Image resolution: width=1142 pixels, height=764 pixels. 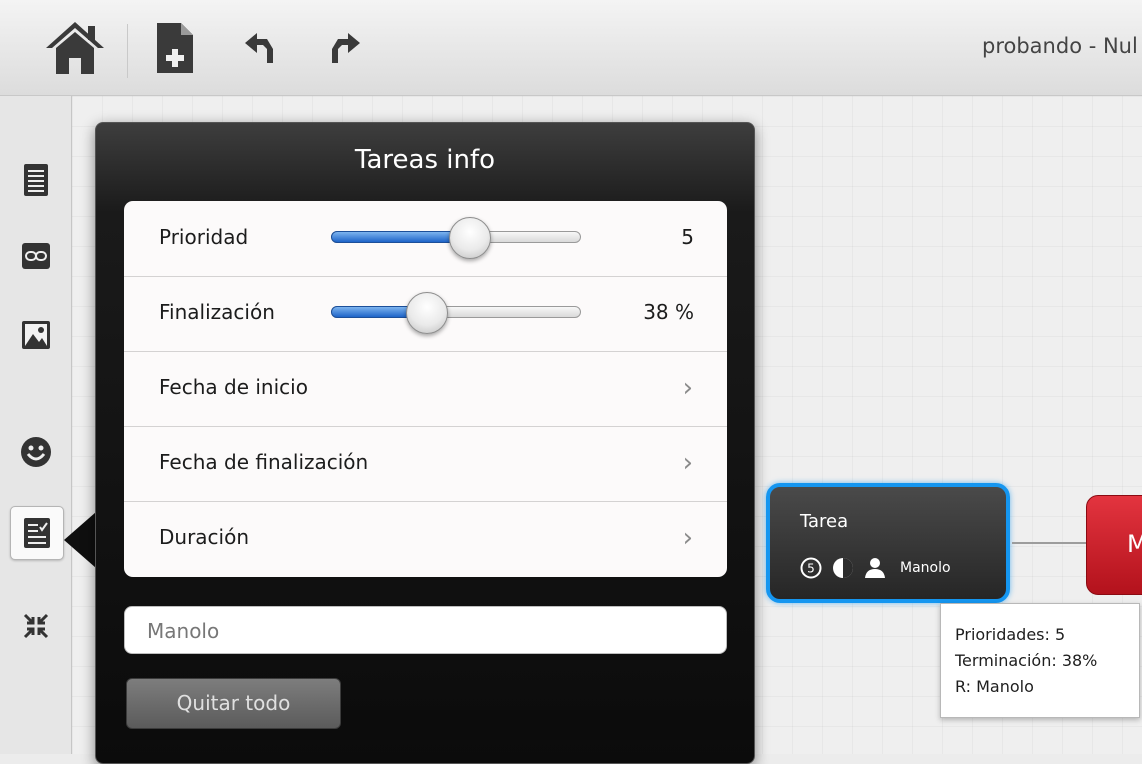 What do you see at coordinates (571, 48) in the screenshot?
I see `top-toolbar: probando - Nul` at bounding box center [571, 48].